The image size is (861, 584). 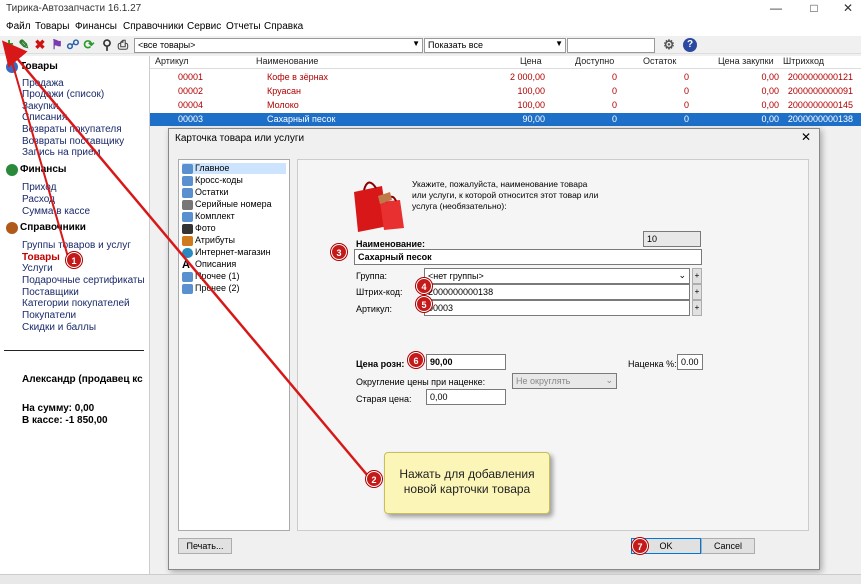 What do you see at coordinates (467, 474) in the screenshot?
I see `callout-line-1: Нажать для добавления` at bounding box center [467, 474].